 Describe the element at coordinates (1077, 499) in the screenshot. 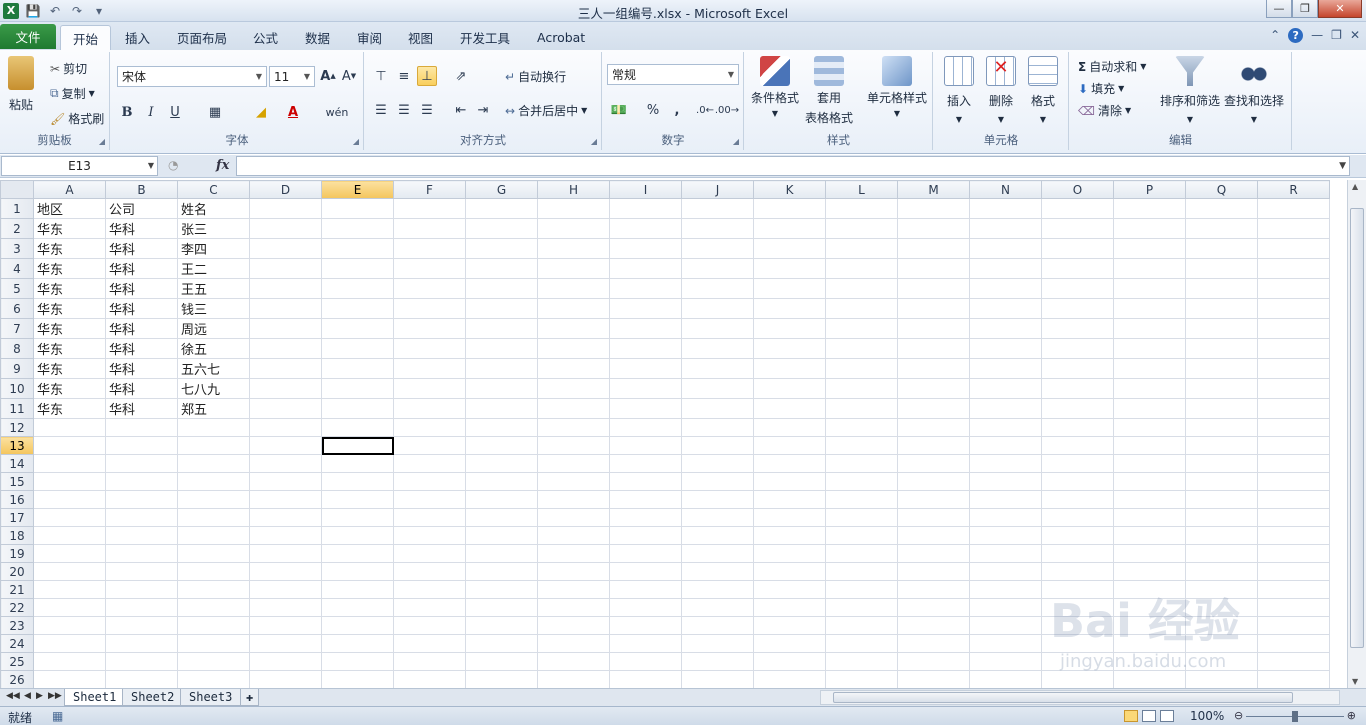

I see `cell-o16` at that location.